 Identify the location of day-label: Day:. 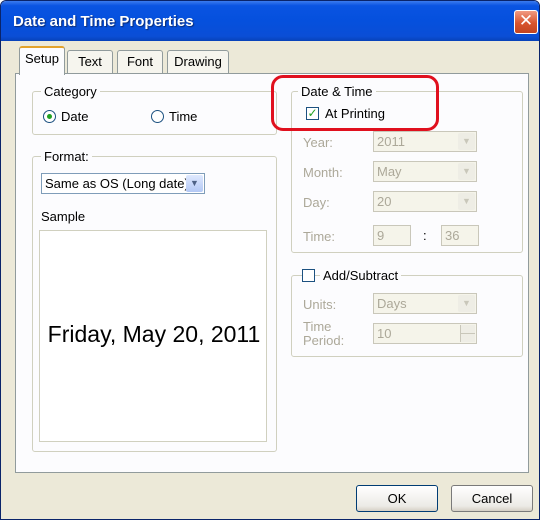
(316, 202).